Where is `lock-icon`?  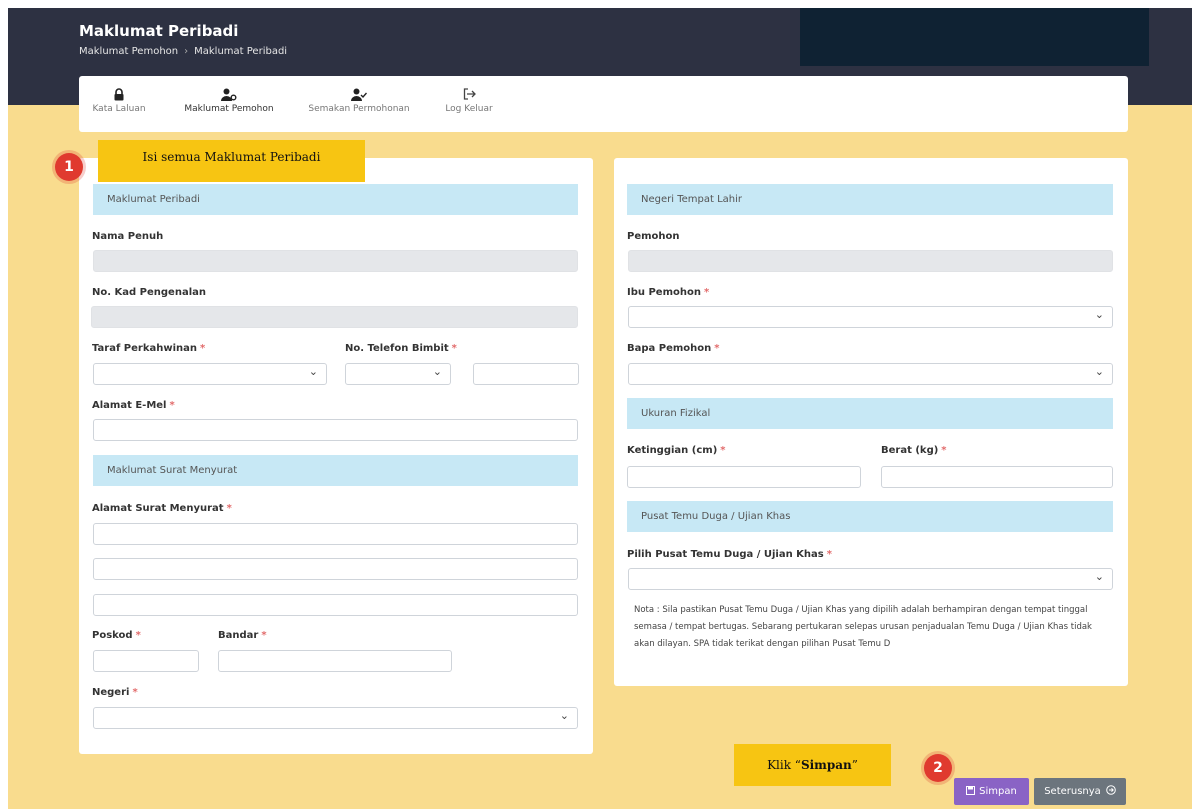
lock-icon is located at coordinates (119, 96).